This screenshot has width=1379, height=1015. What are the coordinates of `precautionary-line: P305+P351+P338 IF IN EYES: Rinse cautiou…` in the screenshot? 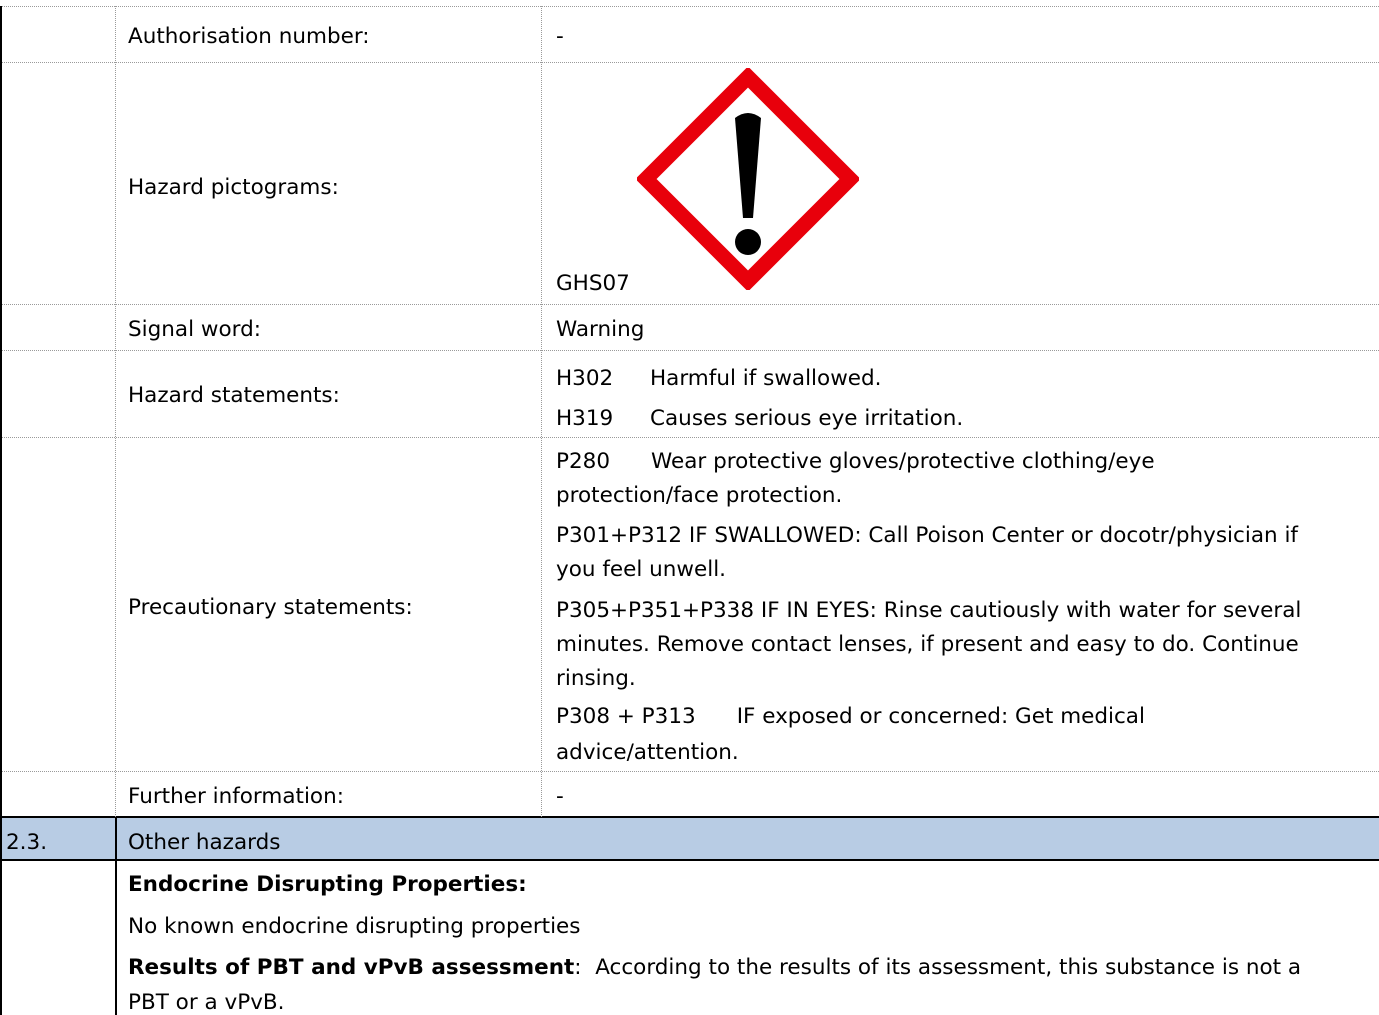 It's located at (929, 610).